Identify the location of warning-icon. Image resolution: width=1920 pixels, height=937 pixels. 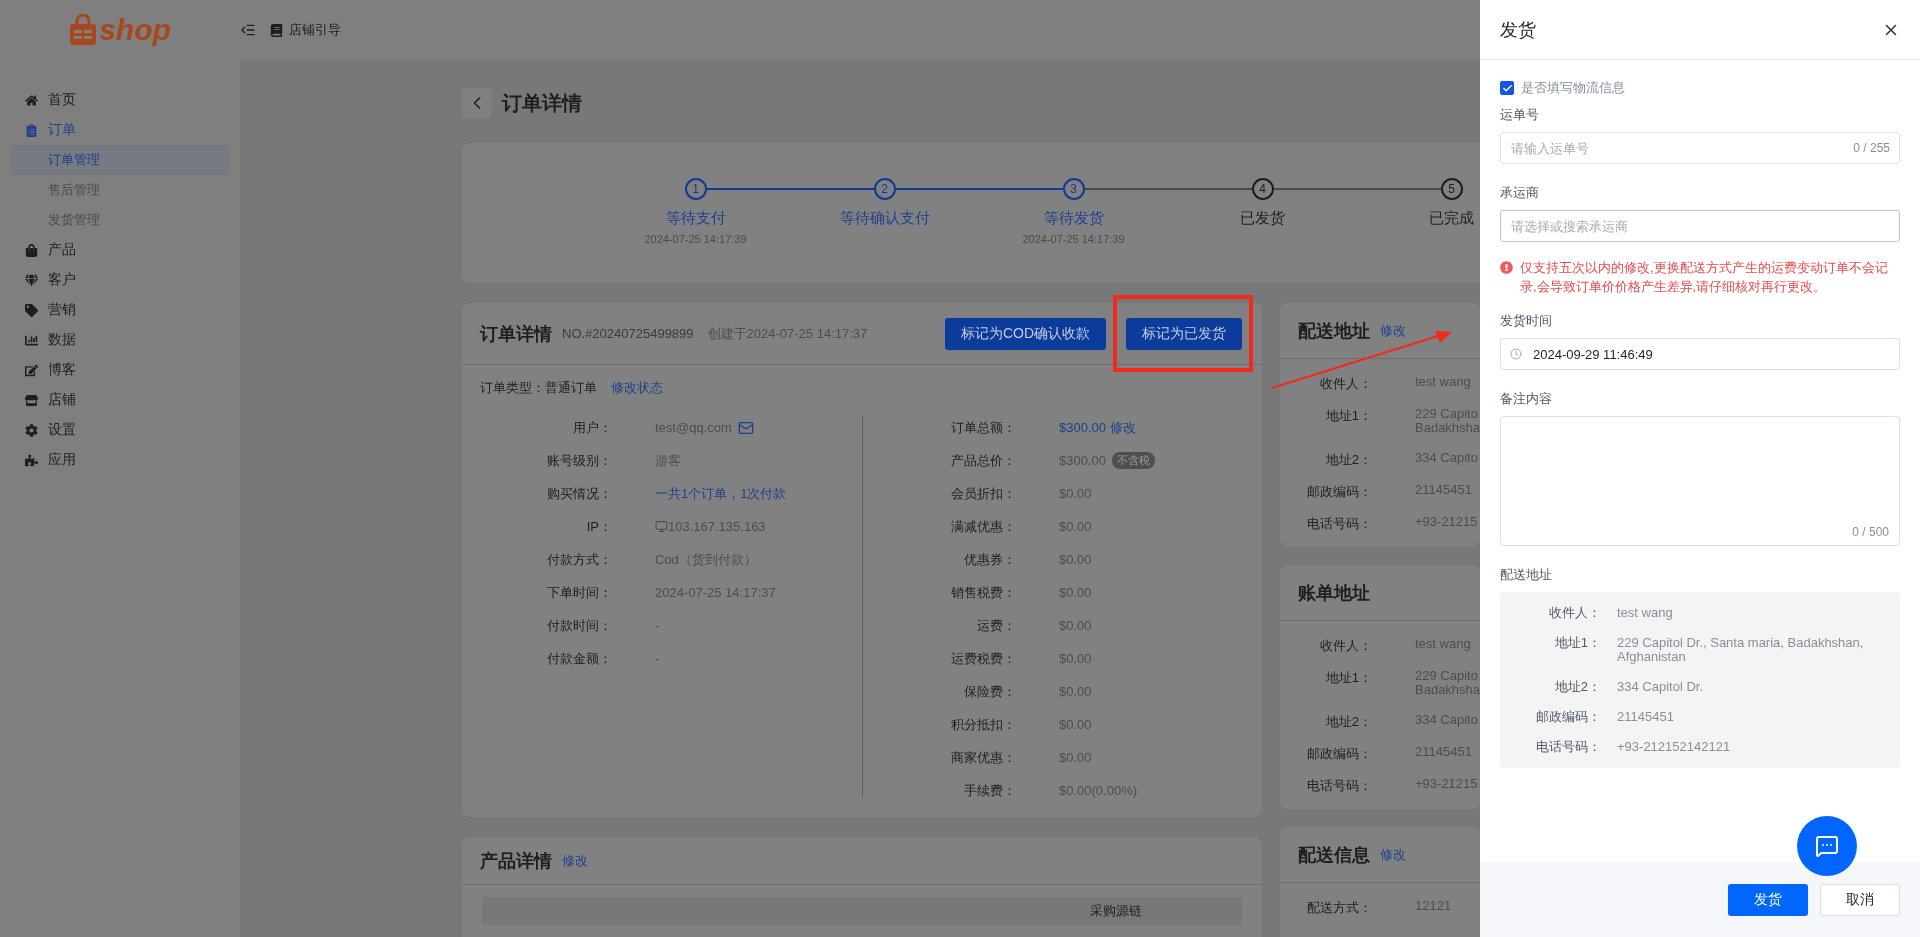
(1506, 266).